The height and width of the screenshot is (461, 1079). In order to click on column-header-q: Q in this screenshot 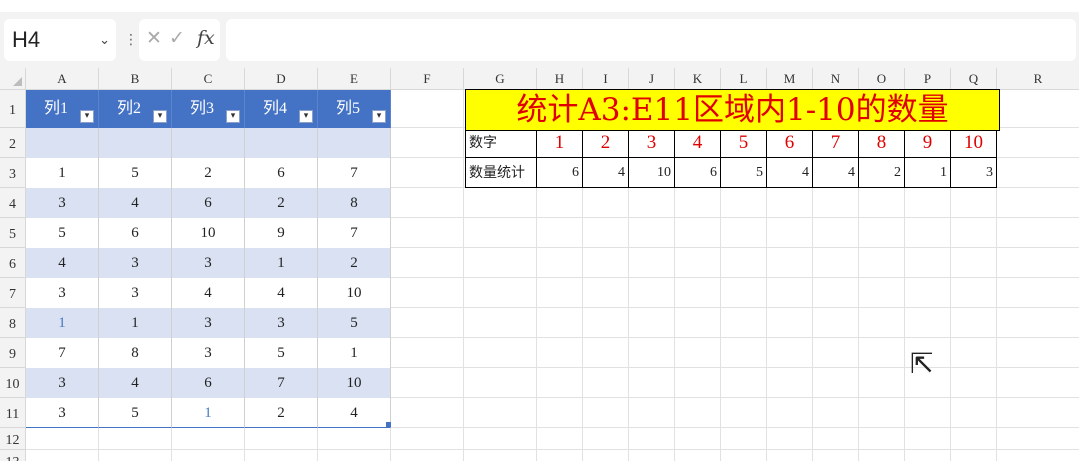, I will do `click(974, 79)`.